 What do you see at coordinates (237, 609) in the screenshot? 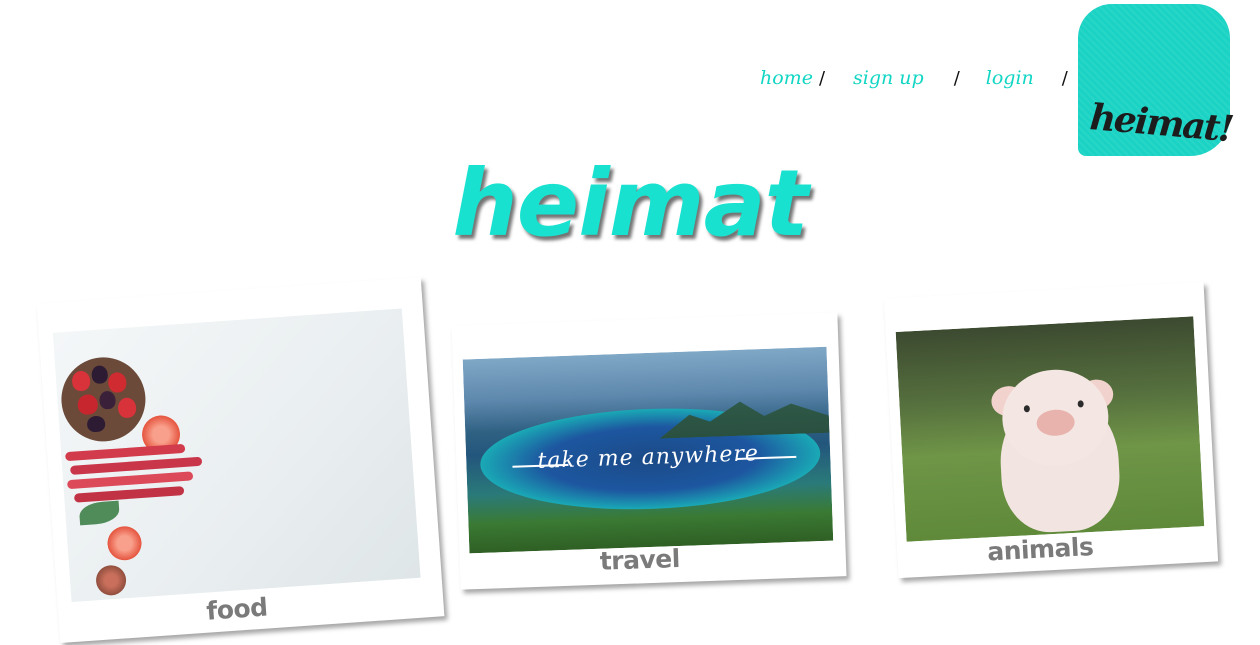
I see `card-caption: food` at bounding box center [237, 609].